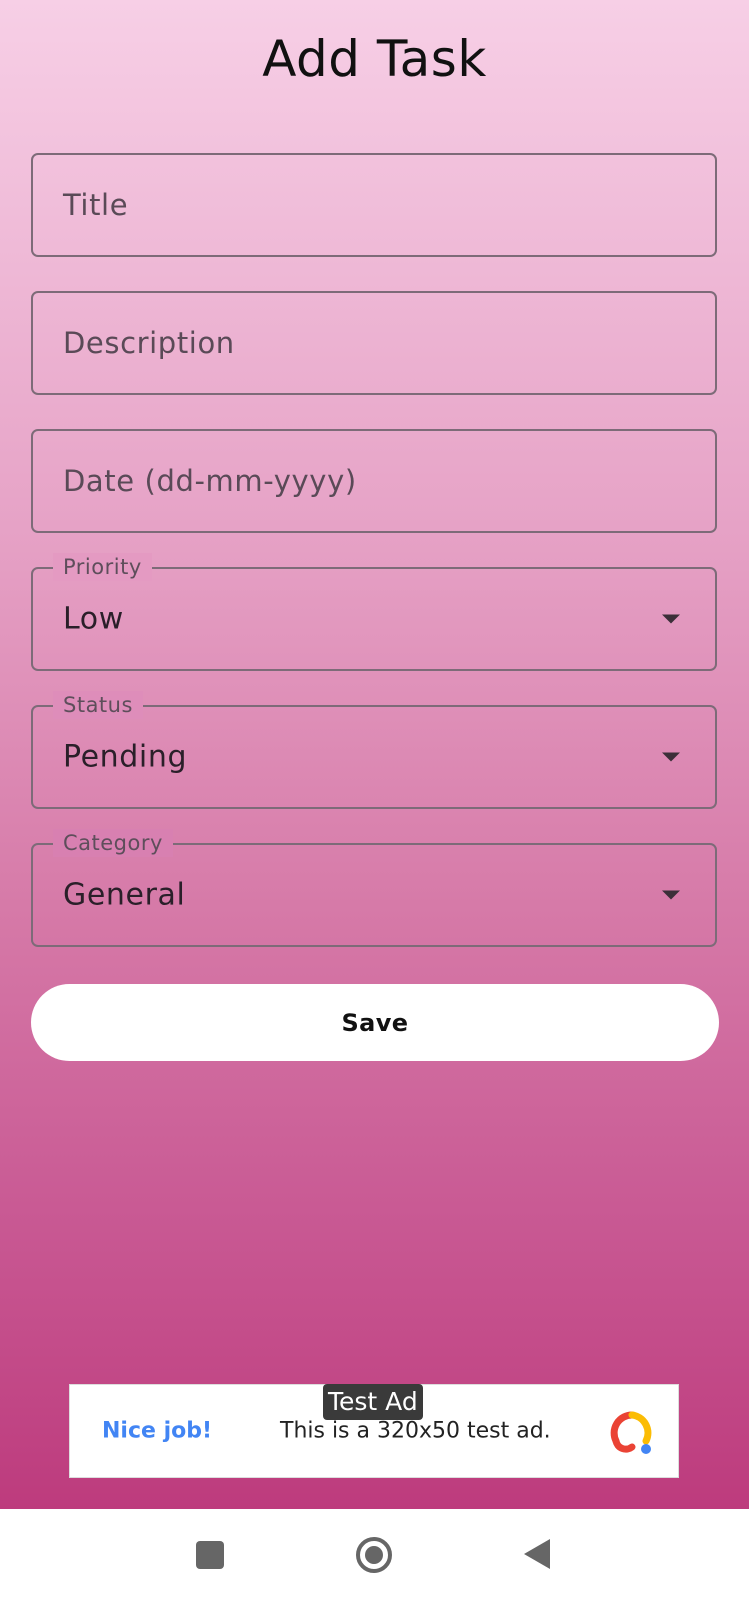 The height and width of the screenshot is (1600, 749). What do you see at coordinates (93, 619) in the screenshot?
I see `priority-value: Low` at bounding box center [93, 619].